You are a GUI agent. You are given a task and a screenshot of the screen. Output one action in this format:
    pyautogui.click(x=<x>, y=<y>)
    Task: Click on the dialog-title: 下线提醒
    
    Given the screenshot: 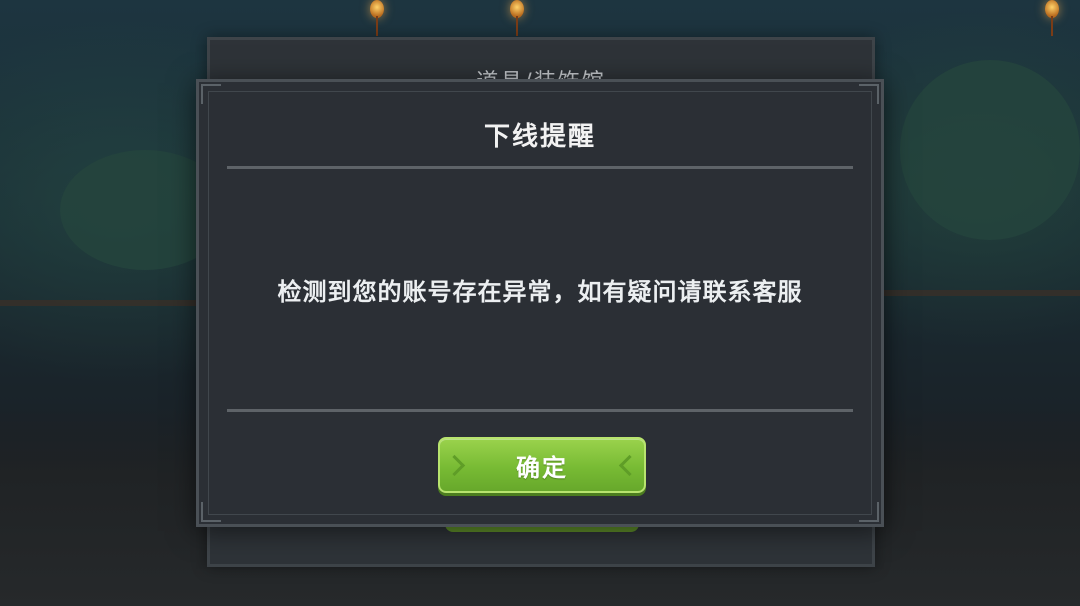 What is the action you would take?
    pyautogui.click(x=539, y=137)
    